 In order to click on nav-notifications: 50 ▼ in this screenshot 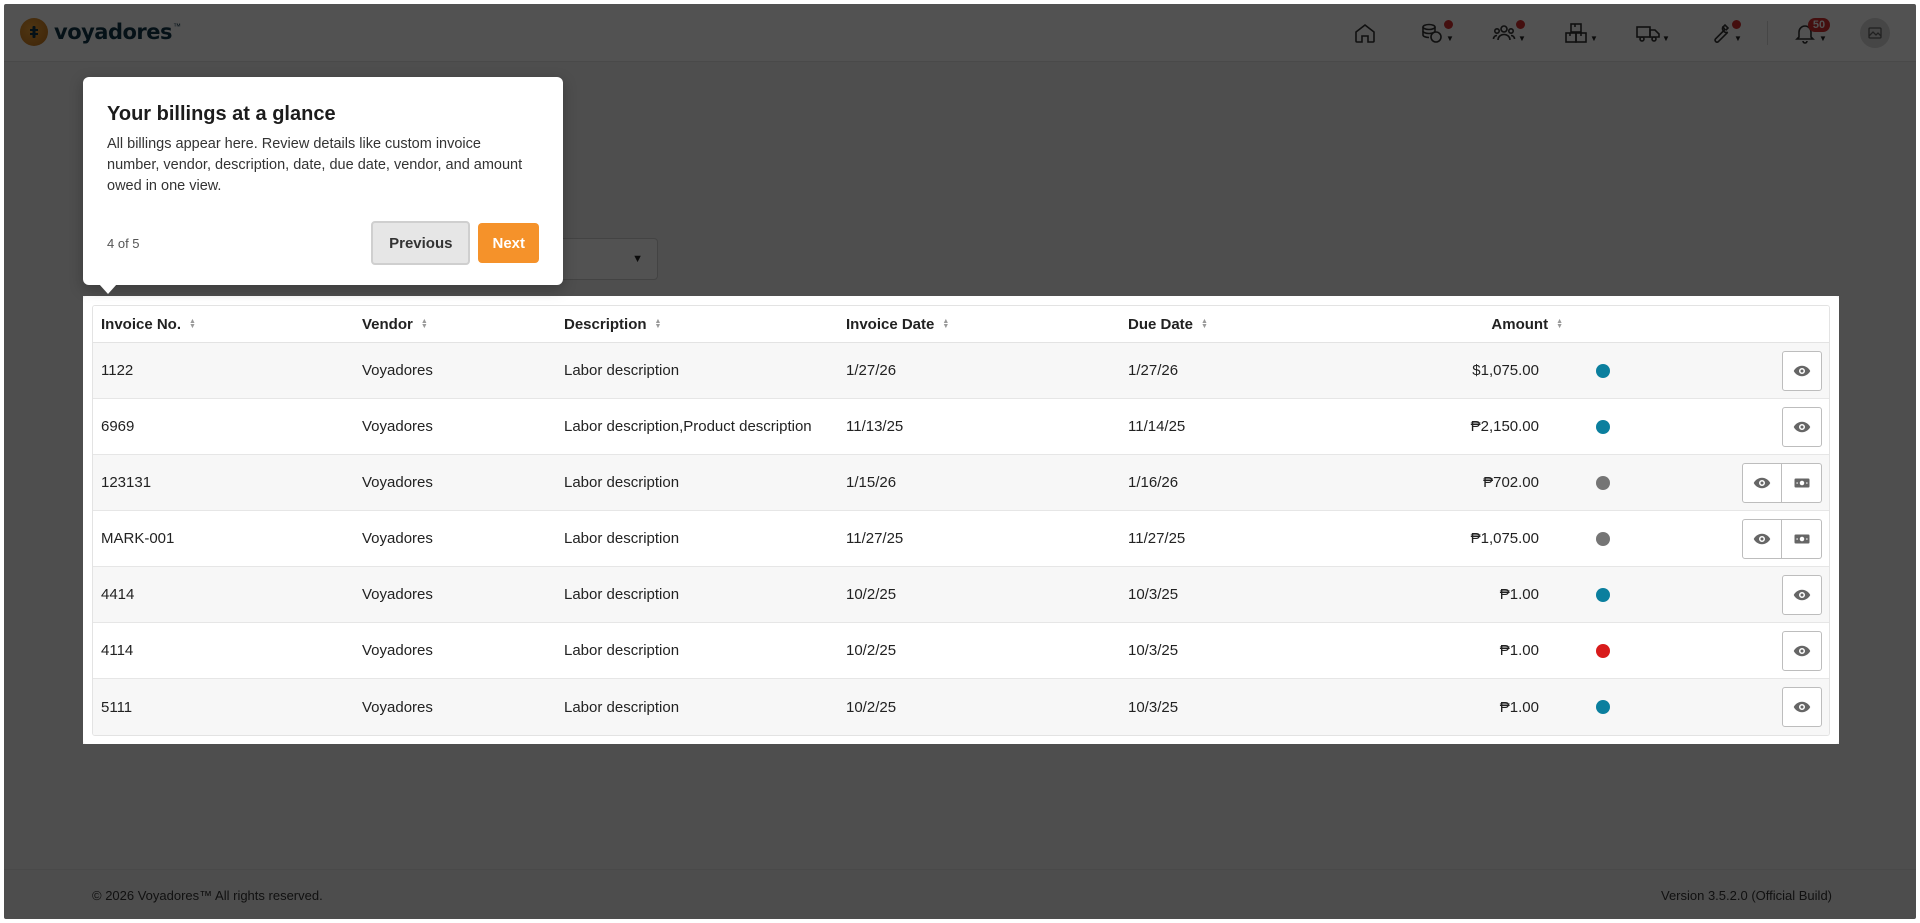, I will do `click(1810, 33)`.